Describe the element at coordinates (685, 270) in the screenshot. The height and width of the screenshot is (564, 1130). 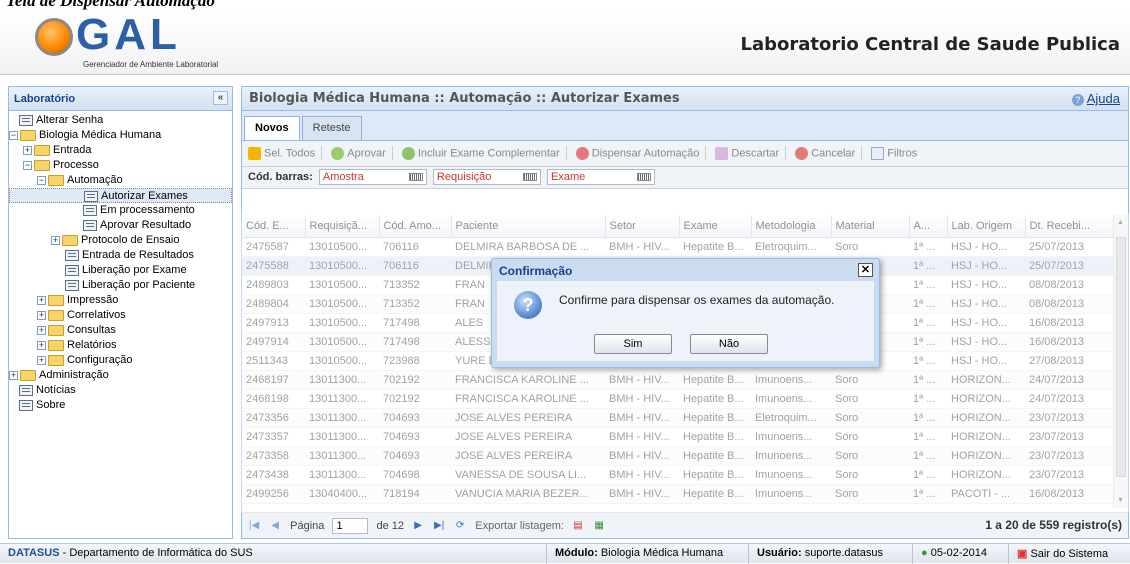
I see `dialog-title-bar: Confirmação ✕` at that location.